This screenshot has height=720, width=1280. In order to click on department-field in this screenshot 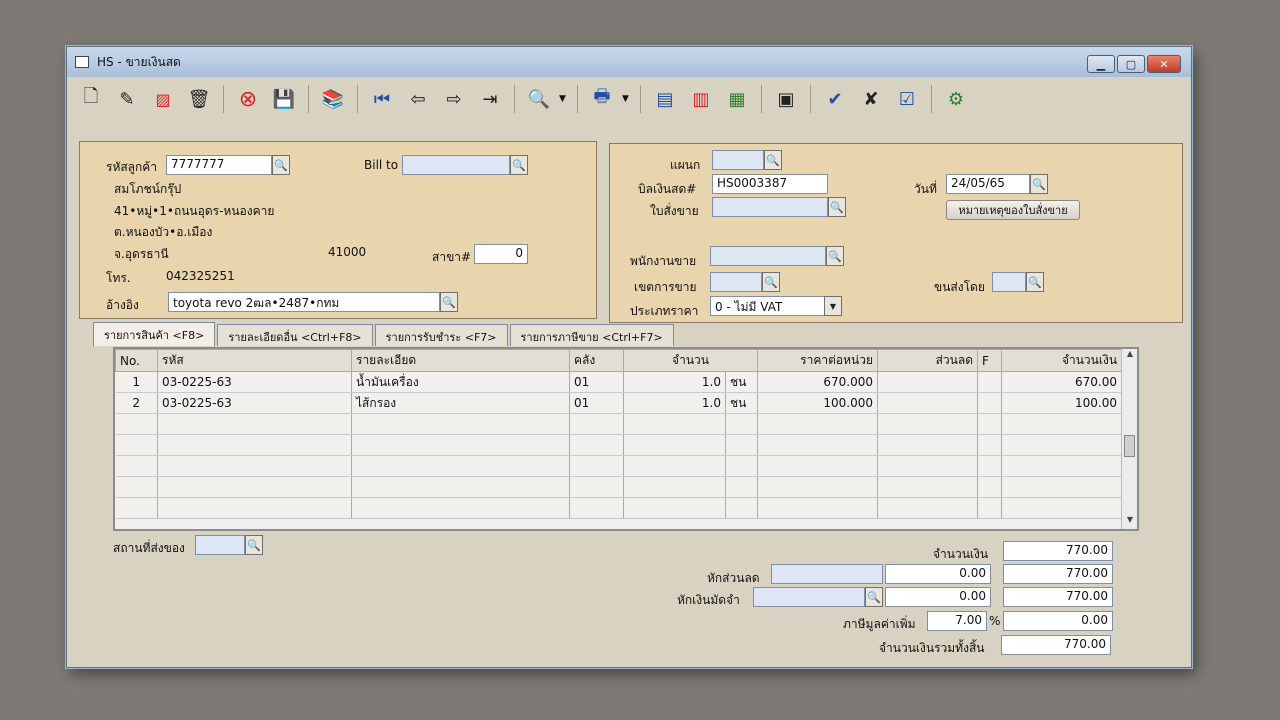, I will do `click(738, 160)`.